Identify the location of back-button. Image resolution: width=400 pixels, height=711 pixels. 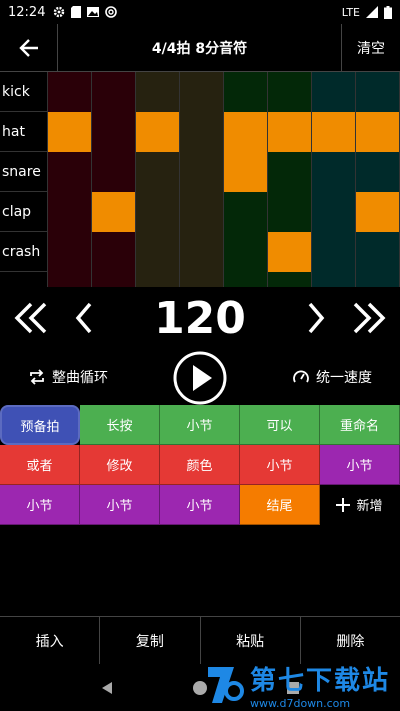
(29, 48).